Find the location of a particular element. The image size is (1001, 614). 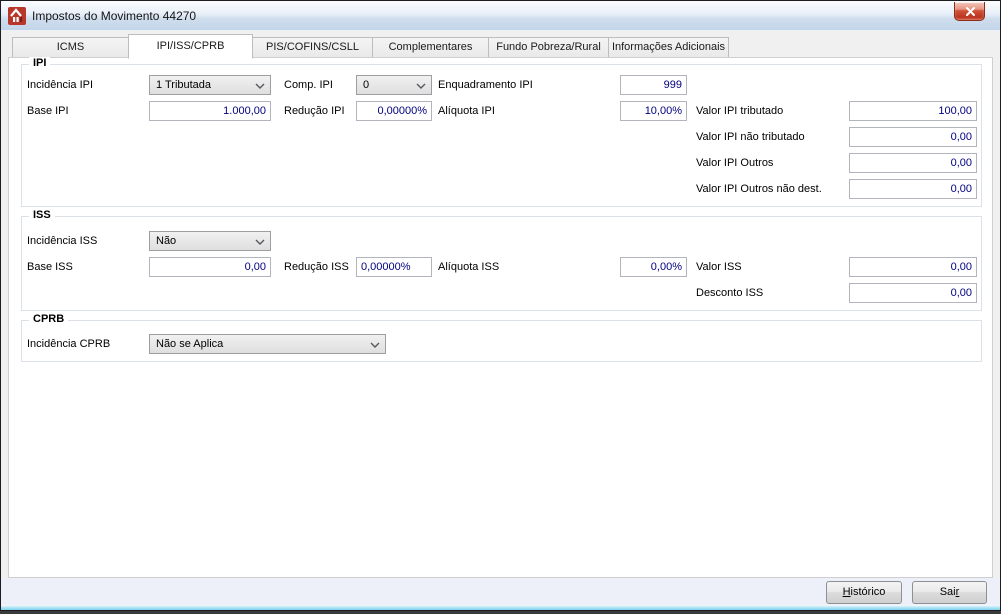

group-cprb-title: CPRB is located at coordinates (49, 319).